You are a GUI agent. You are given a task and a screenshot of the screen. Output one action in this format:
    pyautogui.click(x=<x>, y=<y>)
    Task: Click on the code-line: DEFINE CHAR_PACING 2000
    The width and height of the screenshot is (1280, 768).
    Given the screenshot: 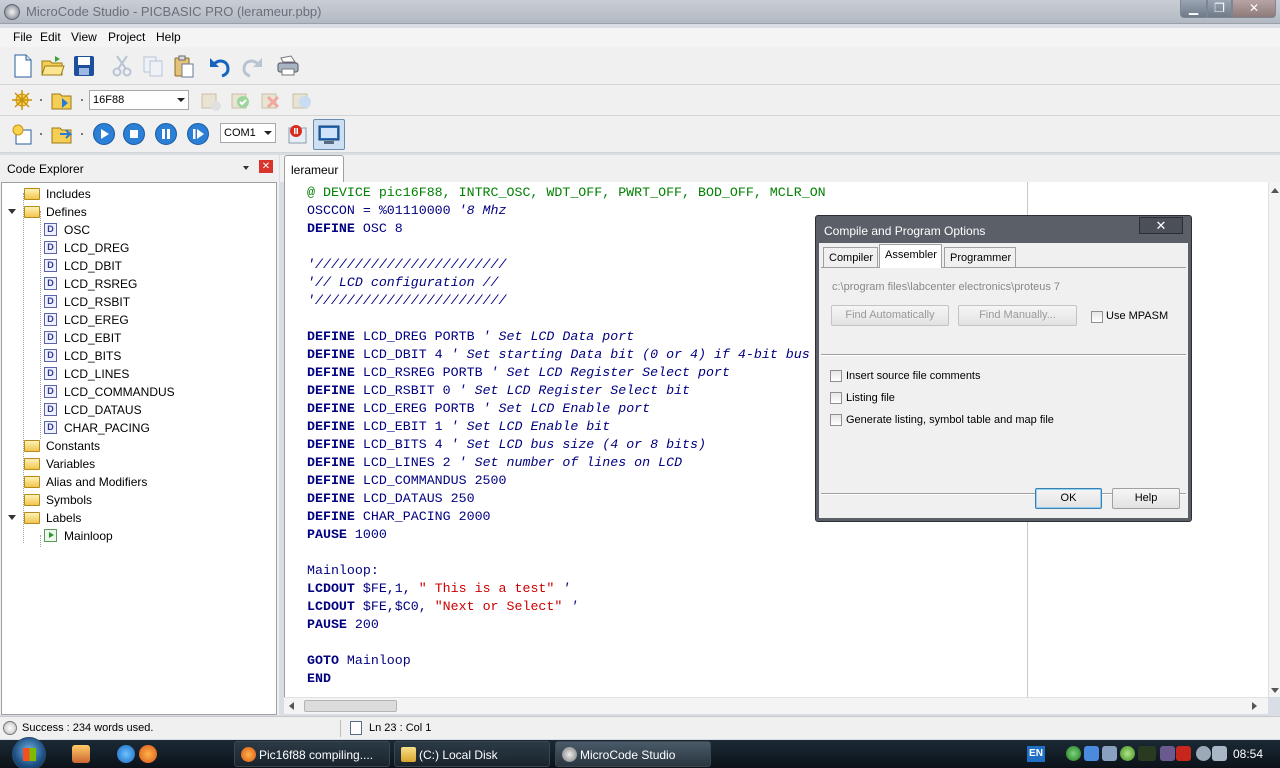 What is the action you would take?
    pyautogui.click(x=566, y=517)
    